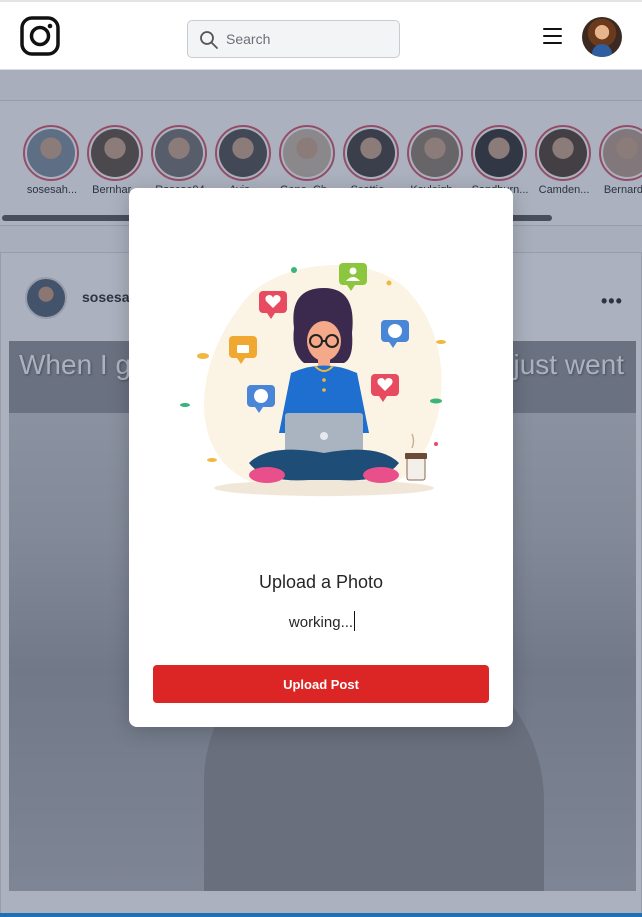 Image resolution: width=642 pixels, height=917 pixels. I want to click on instagram-icon, so click(40, 36).